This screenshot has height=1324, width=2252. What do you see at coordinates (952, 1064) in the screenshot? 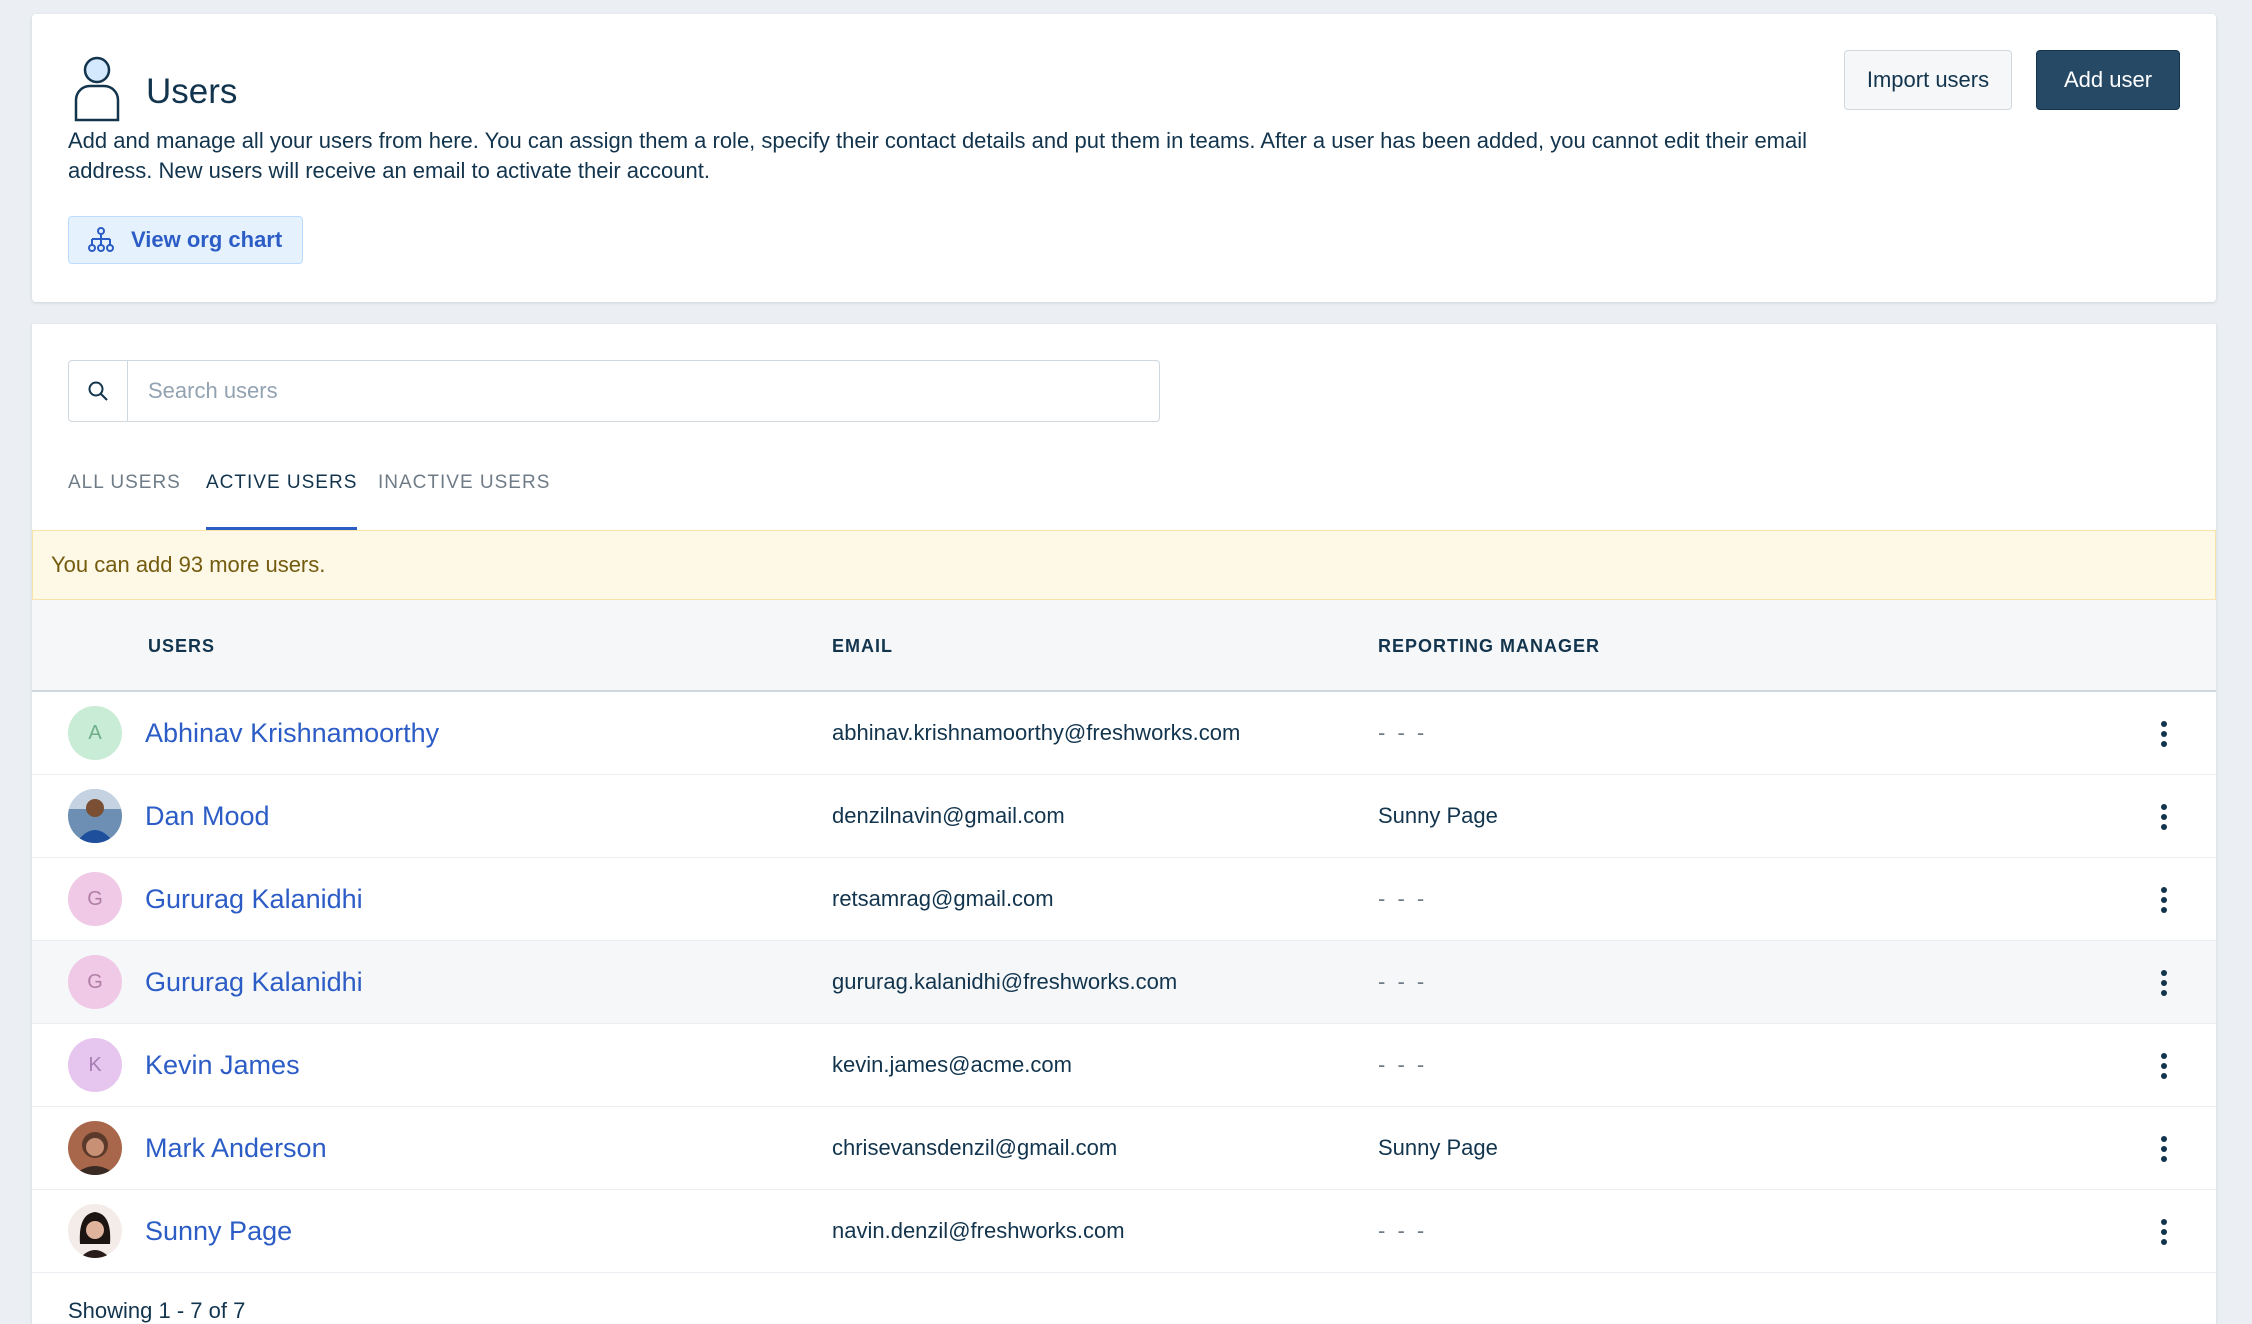
I see `user-email: kevin.james@acme.com` at bounding box center [952, 1064].